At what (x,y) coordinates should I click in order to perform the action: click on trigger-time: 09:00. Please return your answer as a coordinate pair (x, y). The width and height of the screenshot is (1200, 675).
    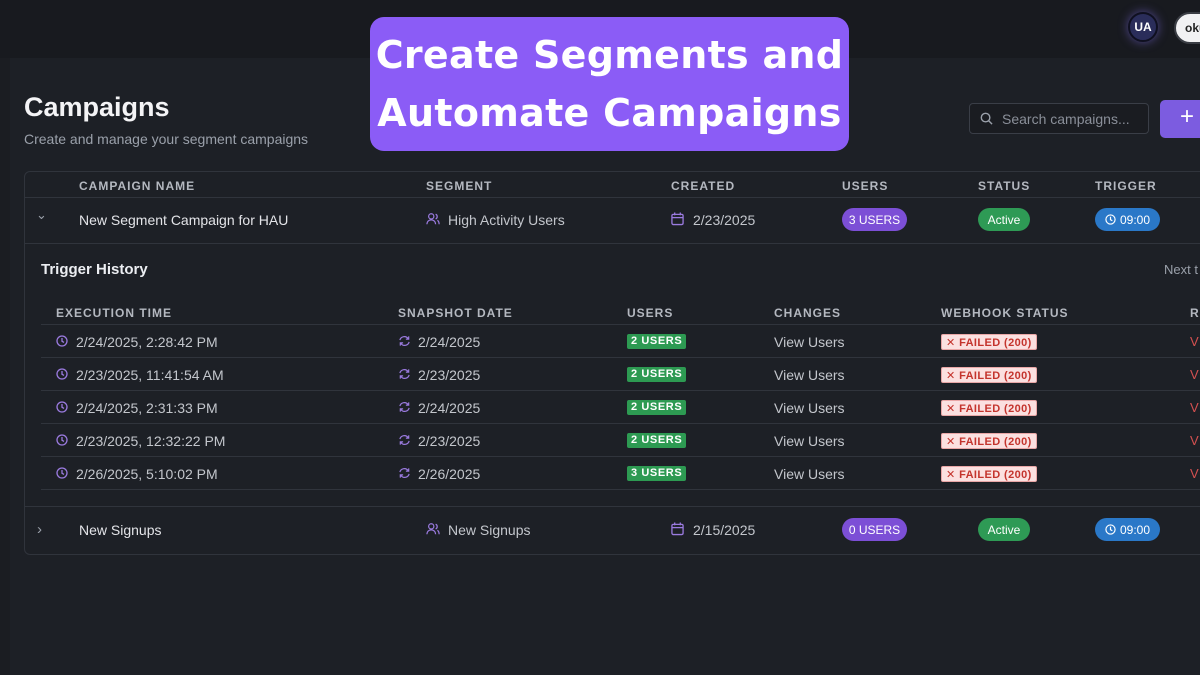
    Looking at the image, I should click on (1135, 529).